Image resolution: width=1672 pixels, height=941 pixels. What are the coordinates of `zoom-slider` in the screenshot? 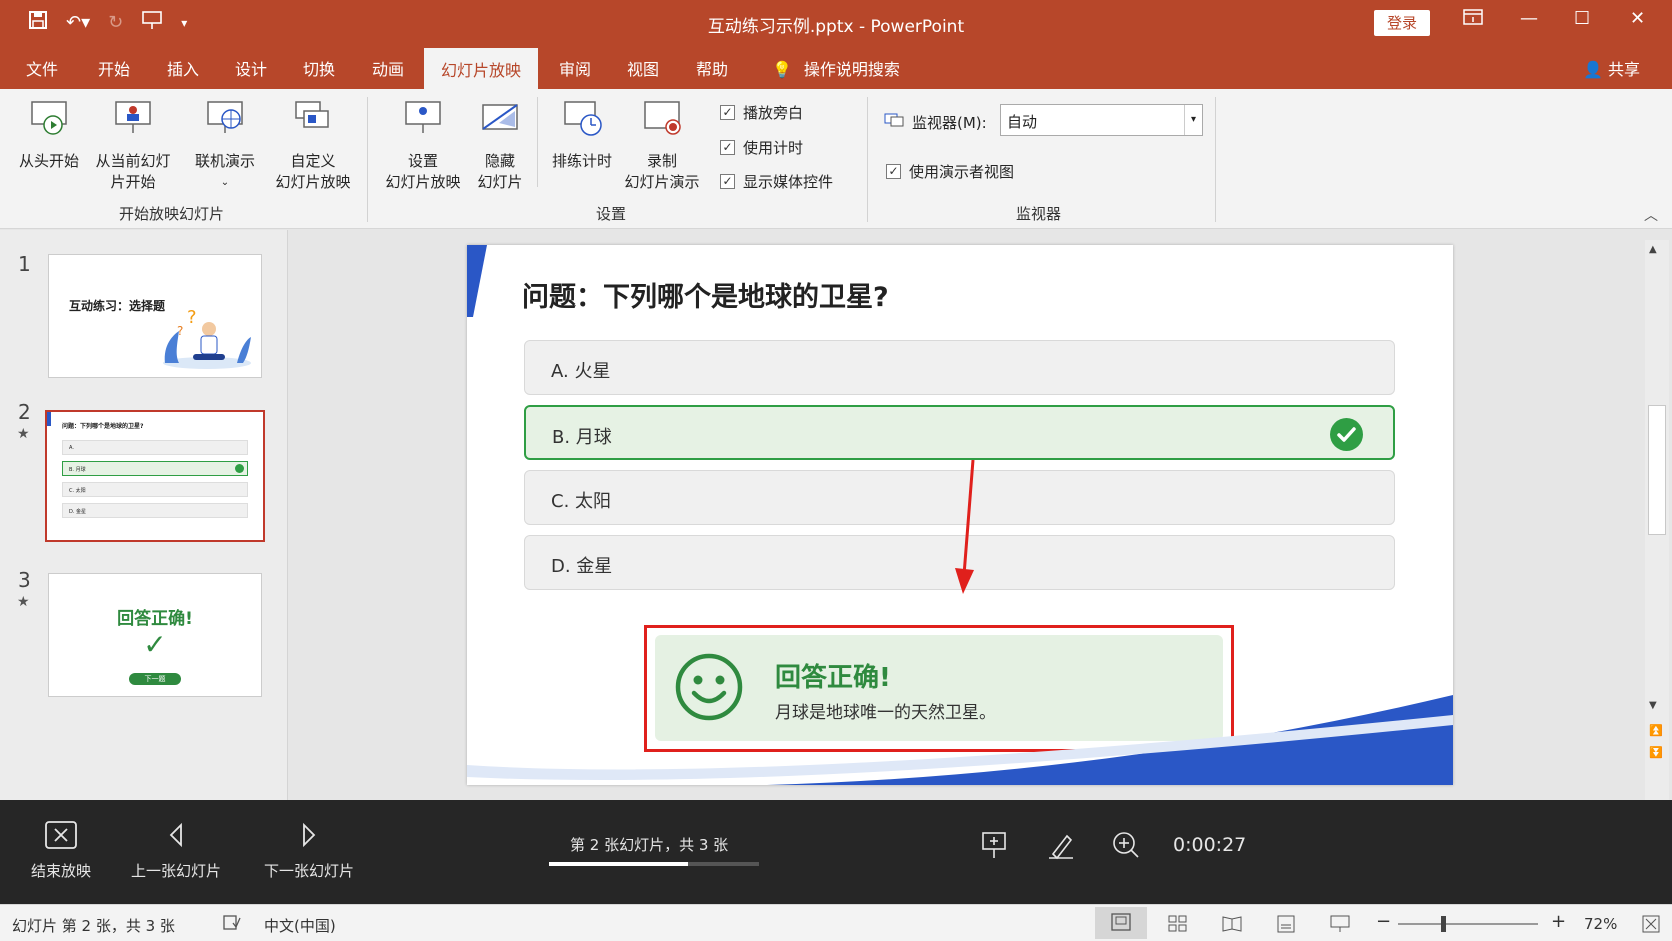 It's located at (1468, 924).